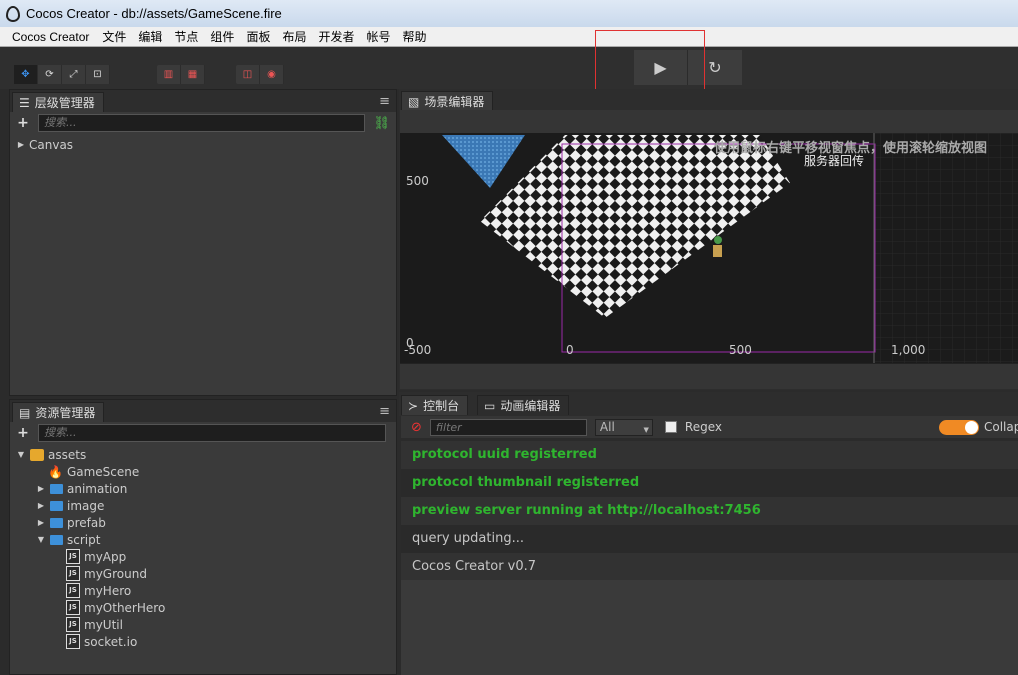 The width and height of the screenshot is (1018, 675). I want to click on menu-component: 组件, so click(222, 36).